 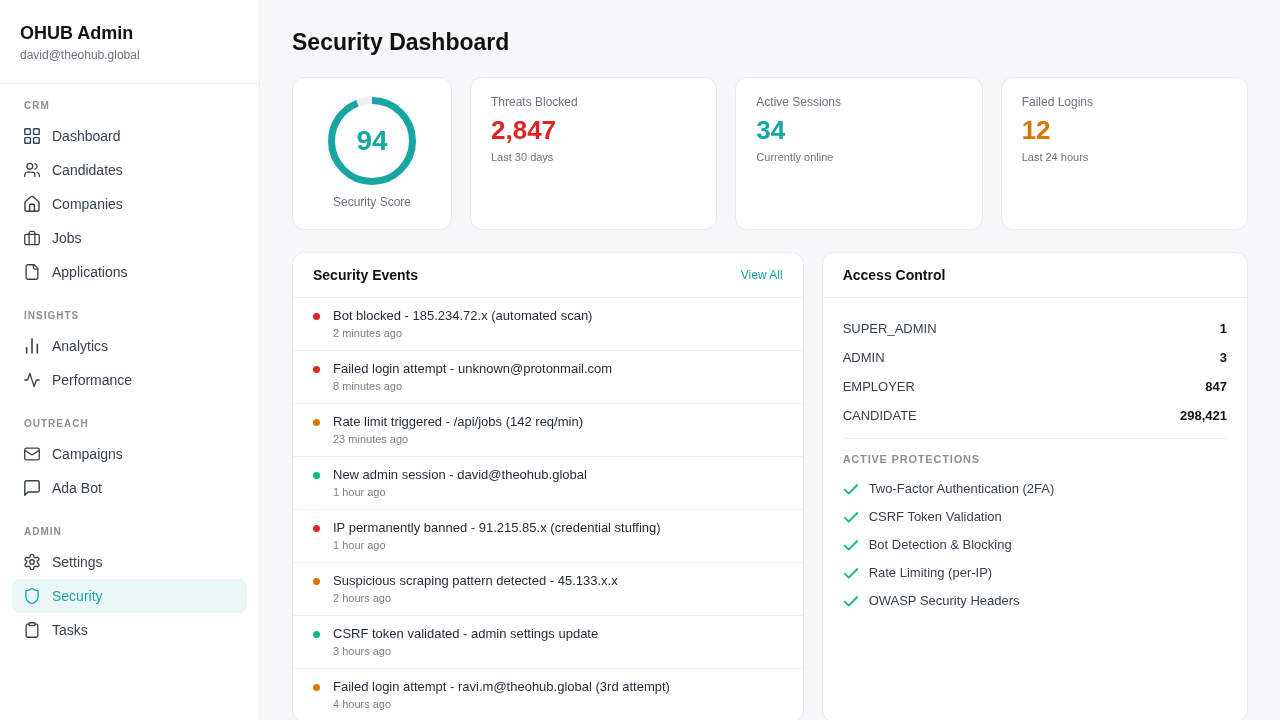 What do you see at coordinates (32, 272) in the screenshot?
I see `file-icon` at bounding box center [32, 272].